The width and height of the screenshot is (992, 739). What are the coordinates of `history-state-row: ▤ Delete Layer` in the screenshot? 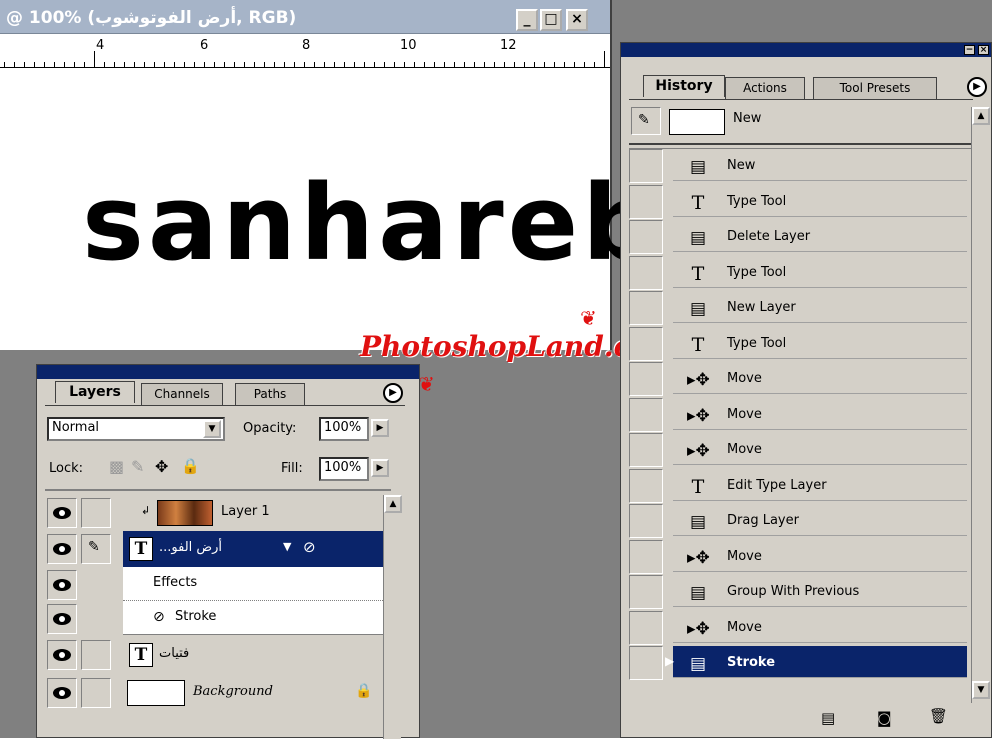 It's located at (798, 237).